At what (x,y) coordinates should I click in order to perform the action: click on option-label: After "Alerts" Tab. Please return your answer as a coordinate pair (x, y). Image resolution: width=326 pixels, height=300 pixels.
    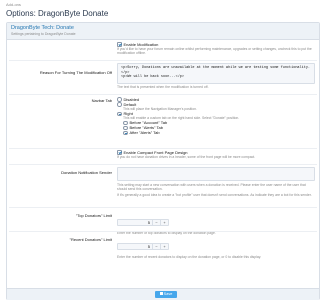
    Looking at the image, I should click on (144, 133).